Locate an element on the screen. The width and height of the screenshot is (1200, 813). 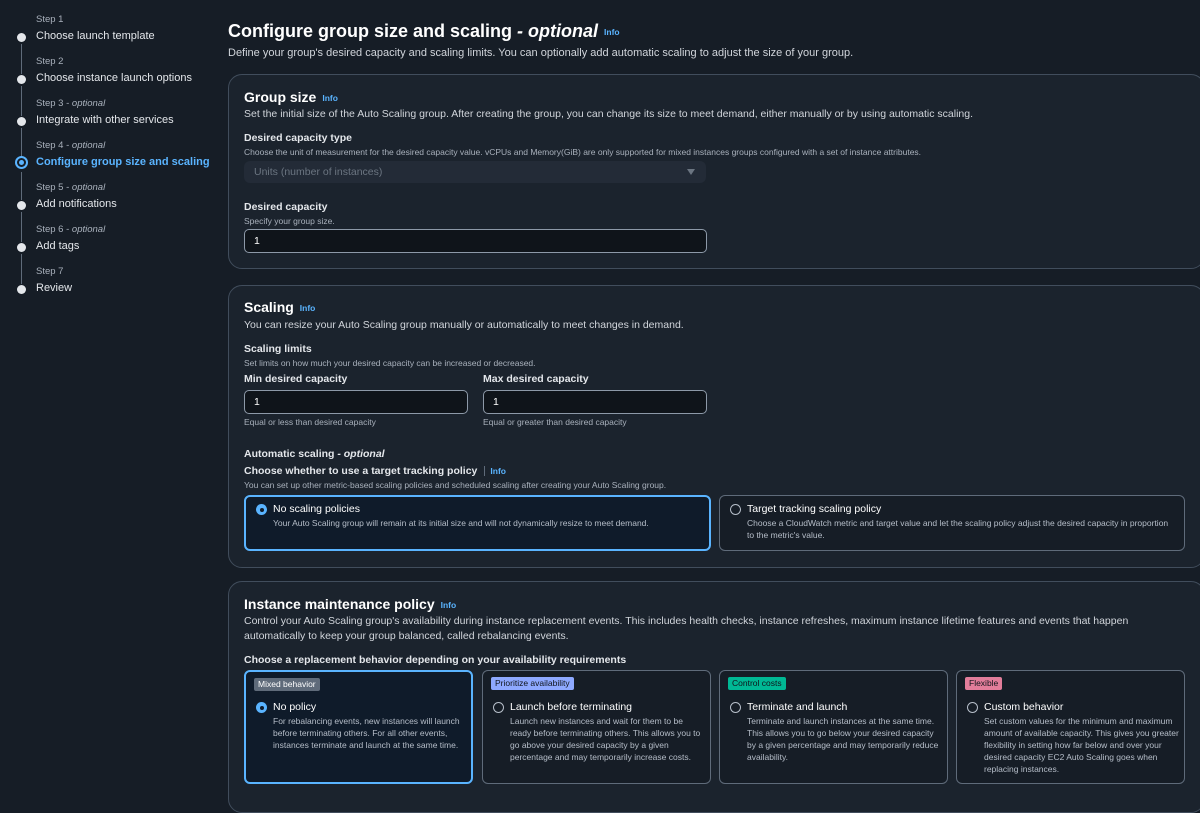
max-capacity-hint: Equal or greater than desired capacity is located at coordinates (555, 422).